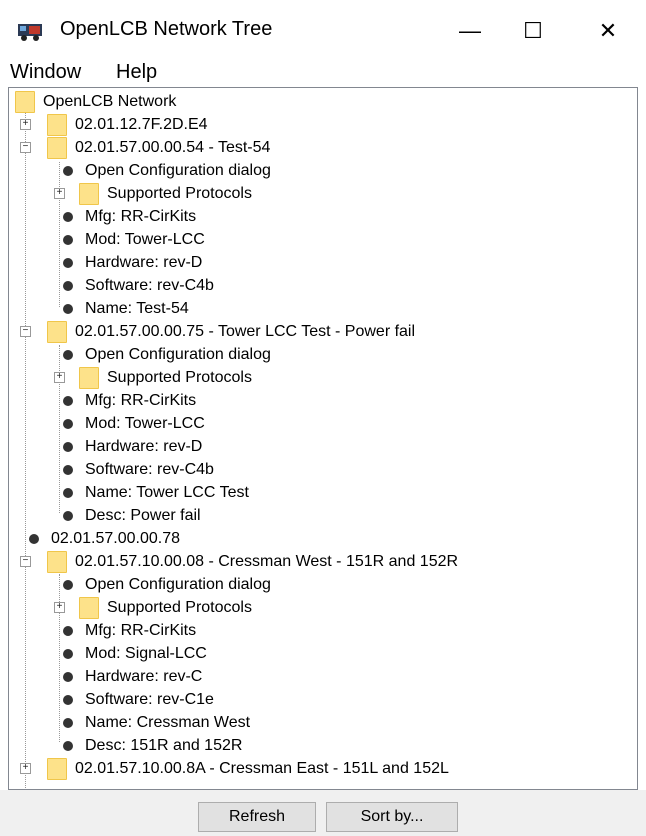 The image size is (646, 836). I want to click on tree-leaf: Name: Cressman West, so click(154, 722).